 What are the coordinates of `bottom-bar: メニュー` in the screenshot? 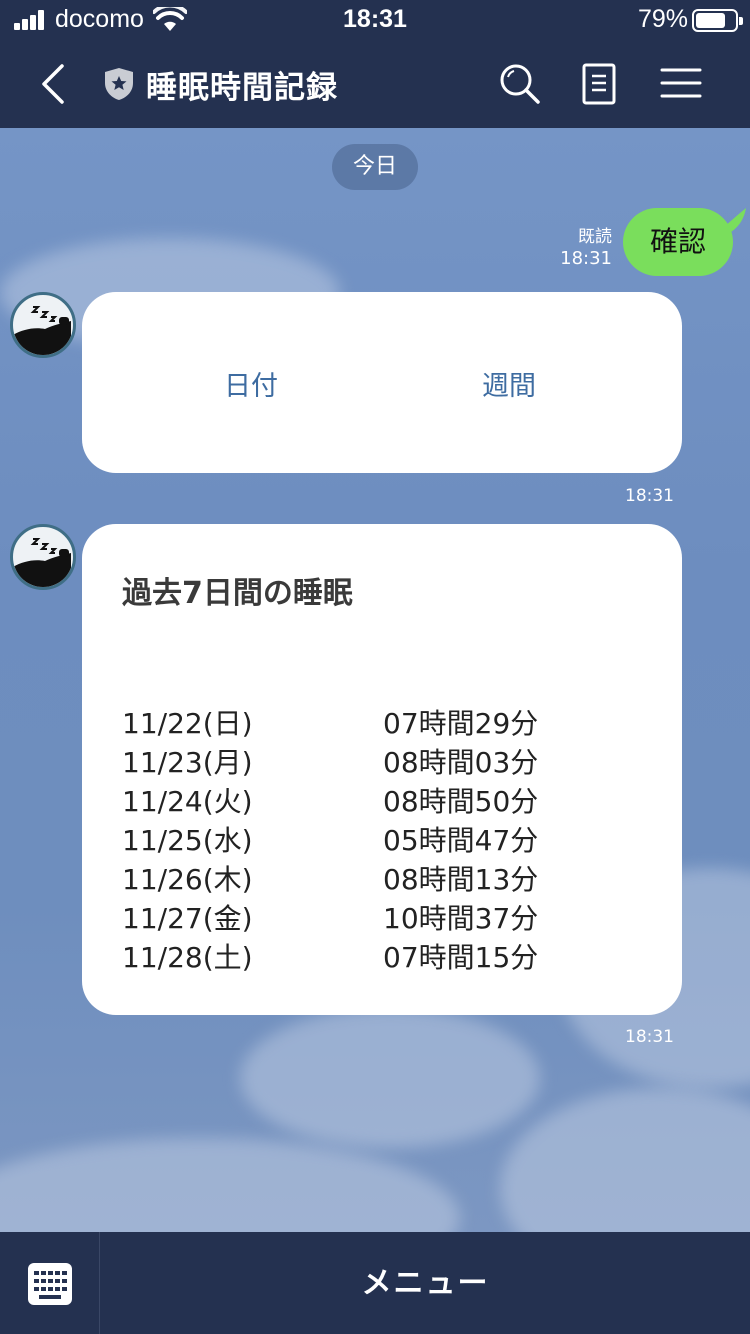 It's located at (375, 1283).